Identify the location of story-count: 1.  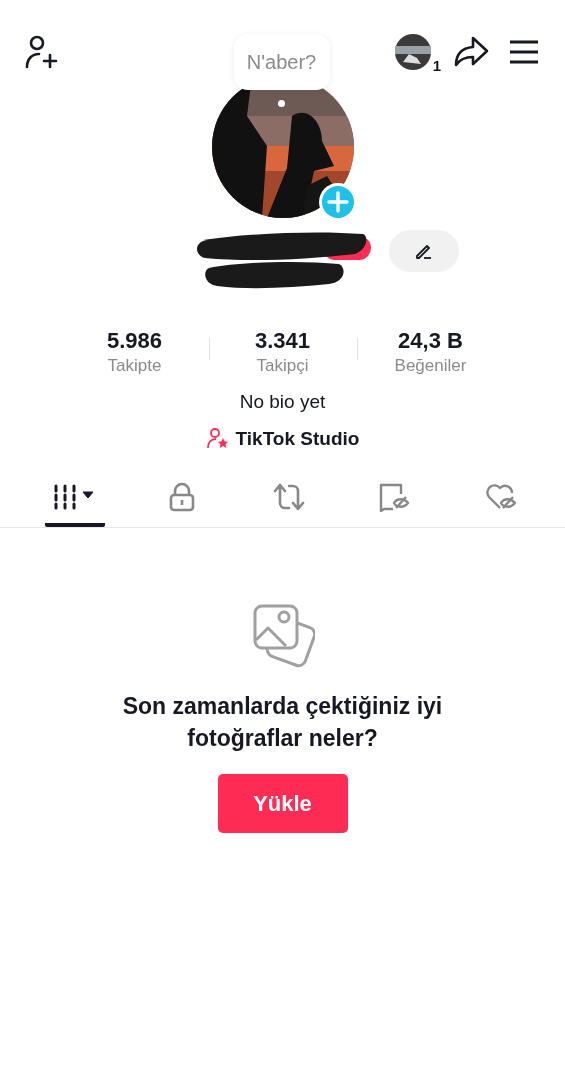
(436, 65).